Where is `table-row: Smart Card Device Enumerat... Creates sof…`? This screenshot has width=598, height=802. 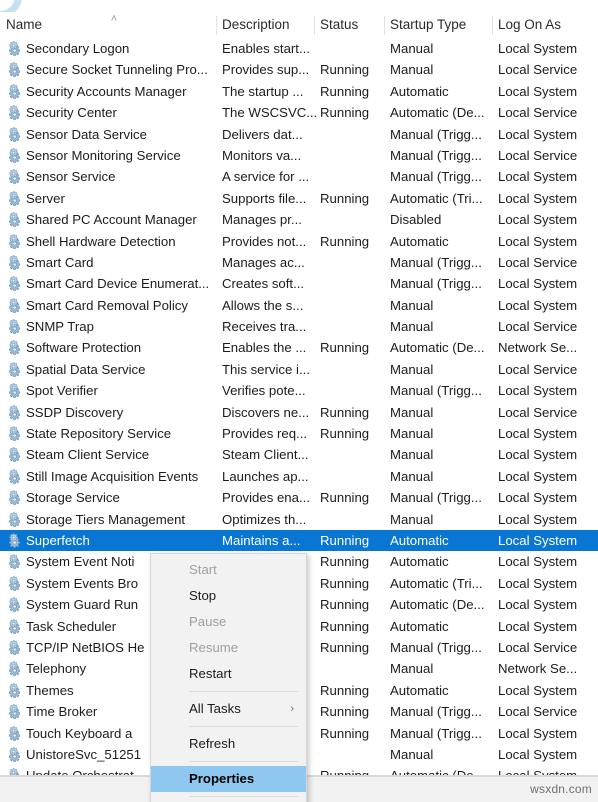
table-row: Smart Card Device Enumerat... Creates sof… is located at coordinates (299, 283).